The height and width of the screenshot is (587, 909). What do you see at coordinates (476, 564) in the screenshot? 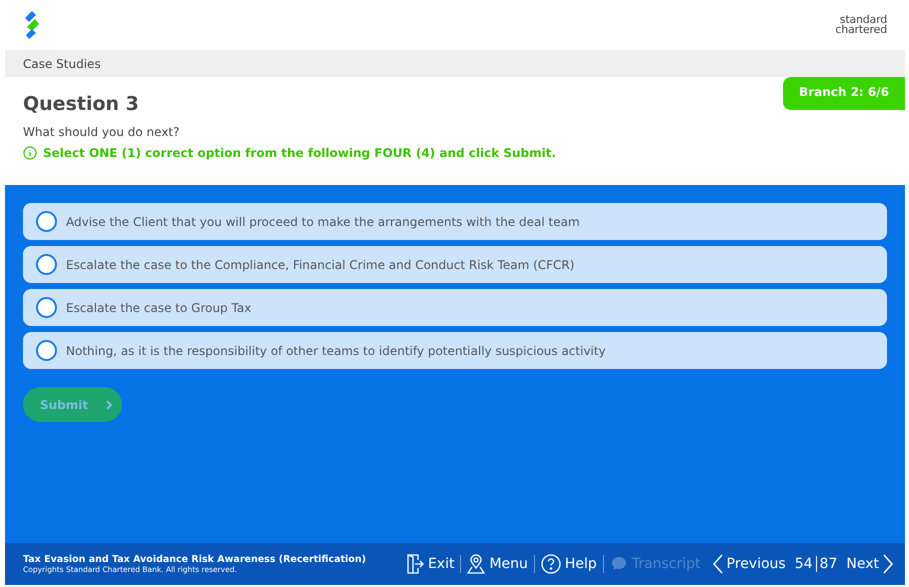
I see `map-pin-icon` at bounding box center [476, 564].